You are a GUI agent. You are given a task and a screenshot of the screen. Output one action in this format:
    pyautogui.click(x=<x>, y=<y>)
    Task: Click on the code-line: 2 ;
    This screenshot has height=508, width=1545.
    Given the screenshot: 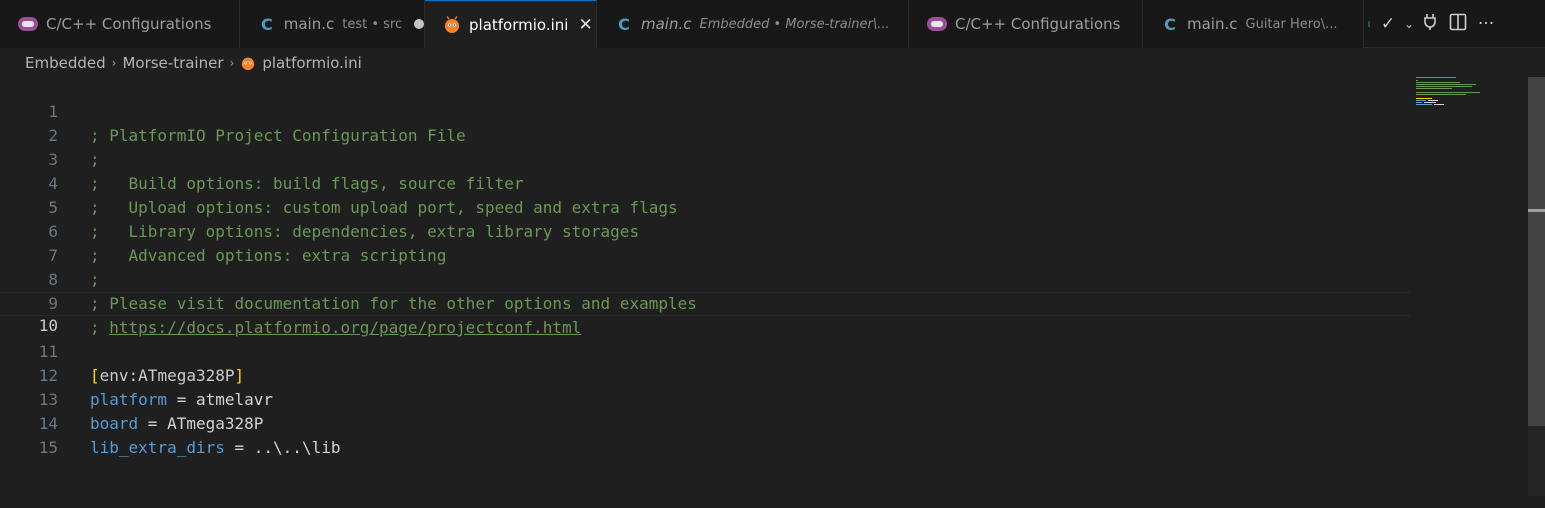 What is the action you would take?
    pyautogui.click(x=705, y=134)
    